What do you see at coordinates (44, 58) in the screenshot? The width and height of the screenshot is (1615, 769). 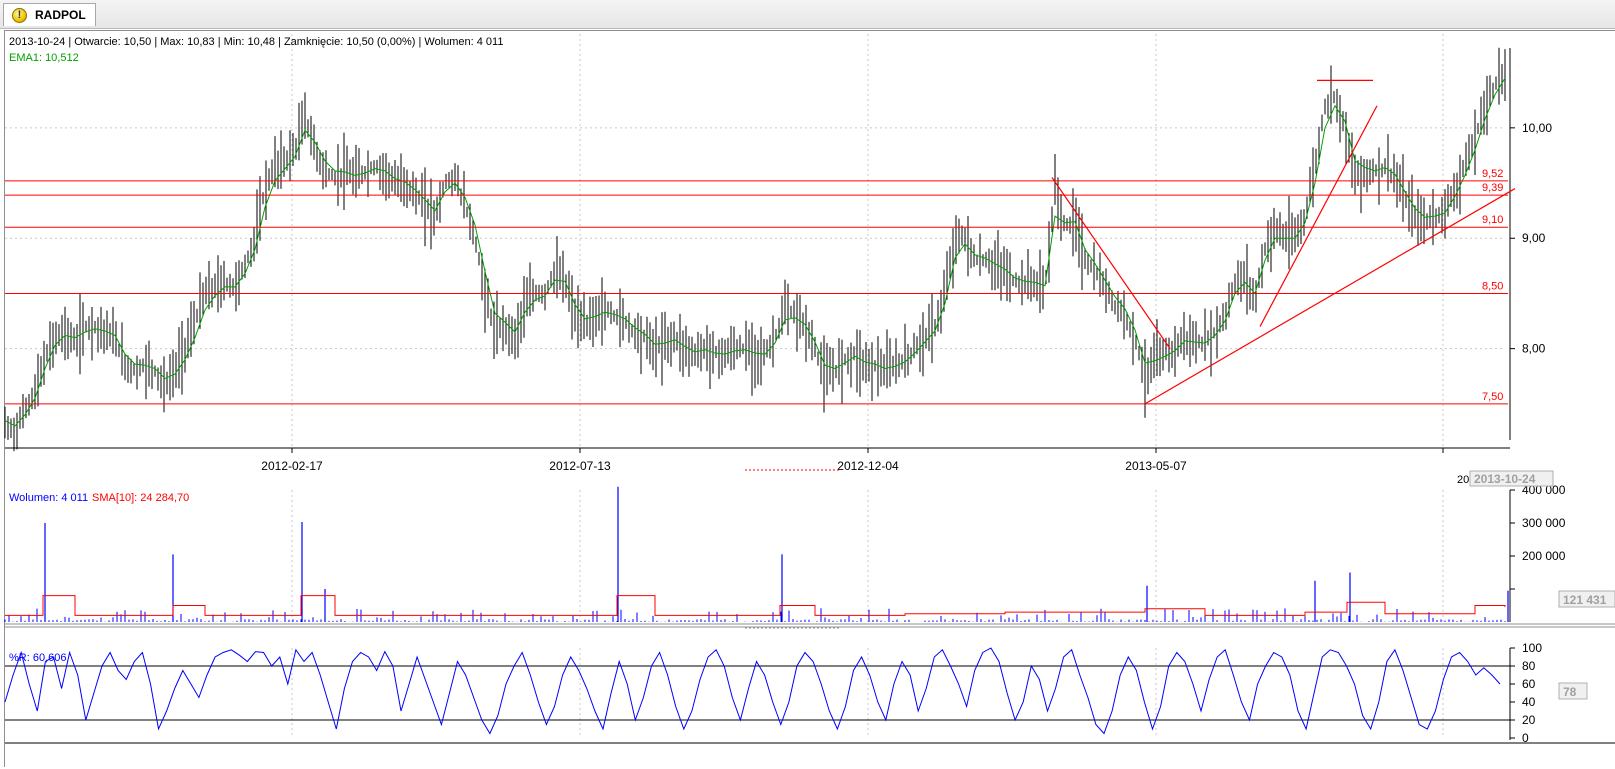 I see `ema-label: EMA1: 10,512` at bounding box center [44, 58].